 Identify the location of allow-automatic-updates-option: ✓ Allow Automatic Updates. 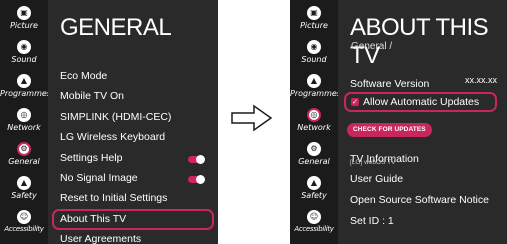
(420, 102).